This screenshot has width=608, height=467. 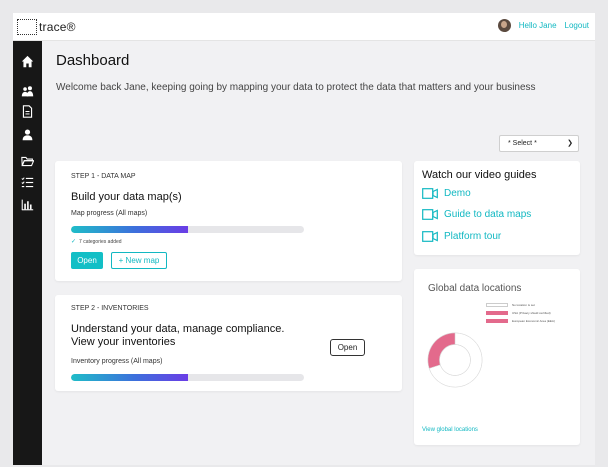 What do you see at coordinates (110, 308) in the screenshot?
I see `step-label: STEP 2 - INVENTORIES` at bounding box center [110, 308].